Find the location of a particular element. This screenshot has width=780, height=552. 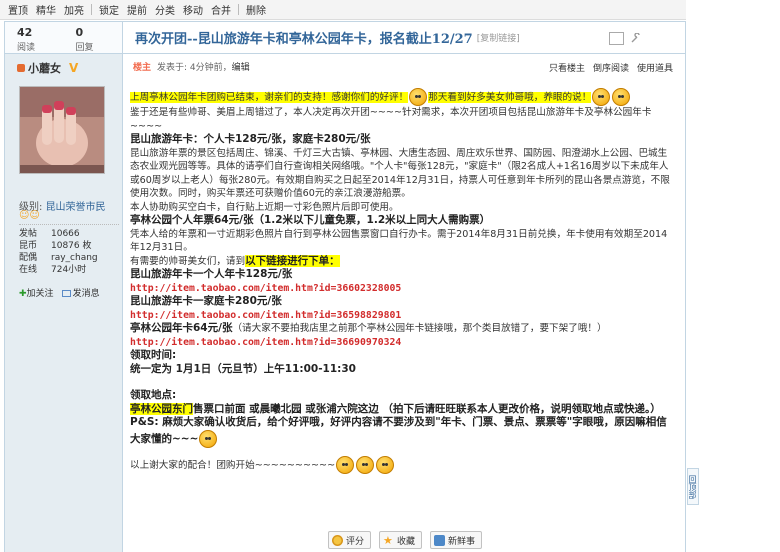

envelope-icon is located at coordinates (66, 293).